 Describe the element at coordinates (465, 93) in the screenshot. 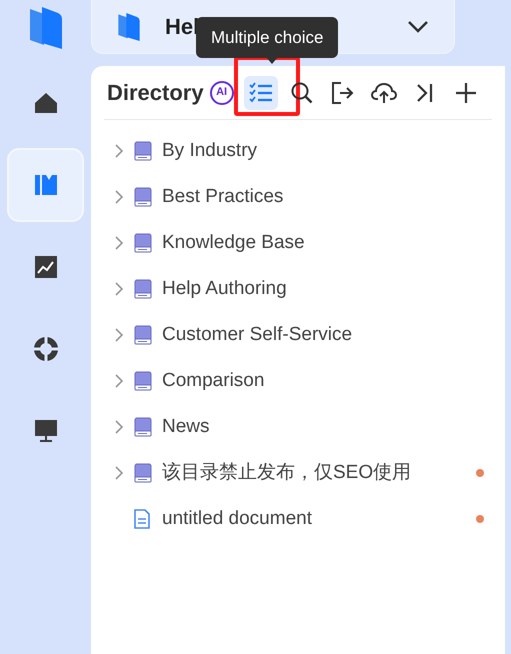

I see `add-icon` at that location.